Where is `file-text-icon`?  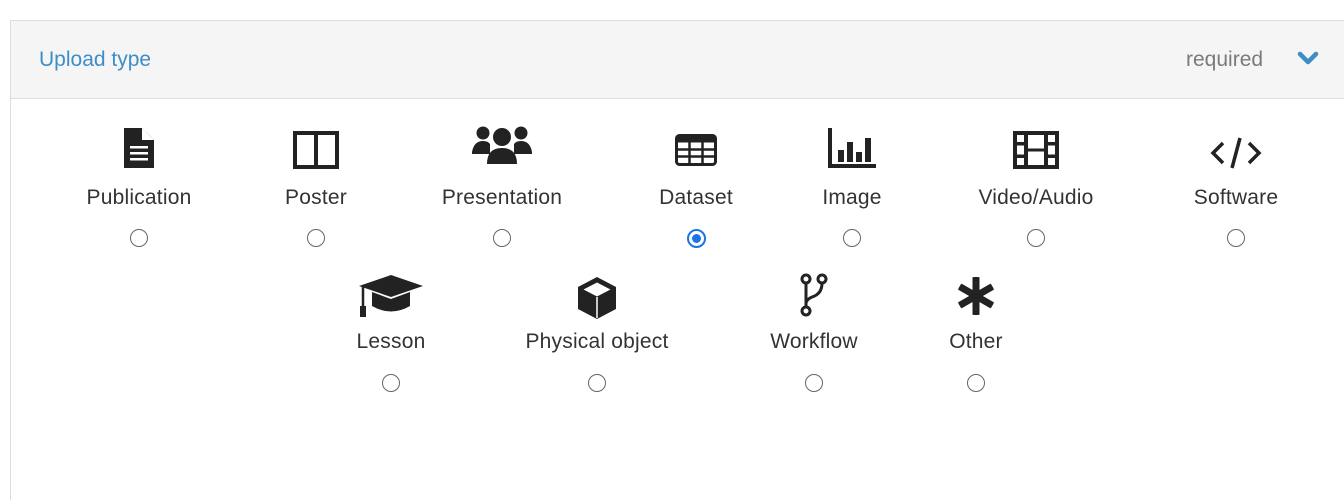 file-text-icon is located at coordinates (139, 148).